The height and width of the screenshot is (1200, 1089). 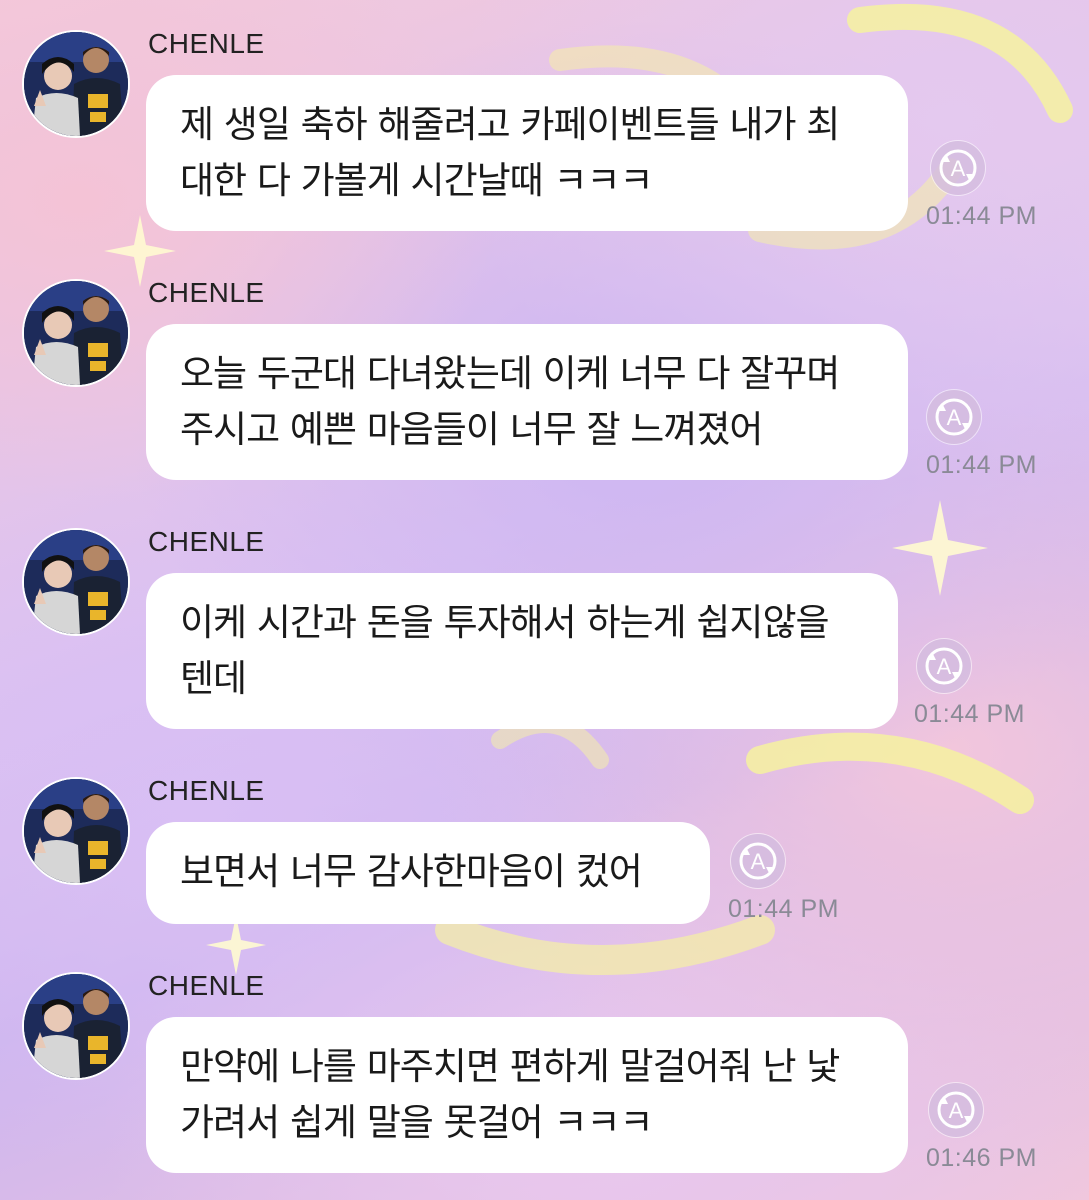 I want to click on message-text-line: 제 생일 축하 해줄려고 카페이벤트들 내가 최, so click(x=510, y=124).